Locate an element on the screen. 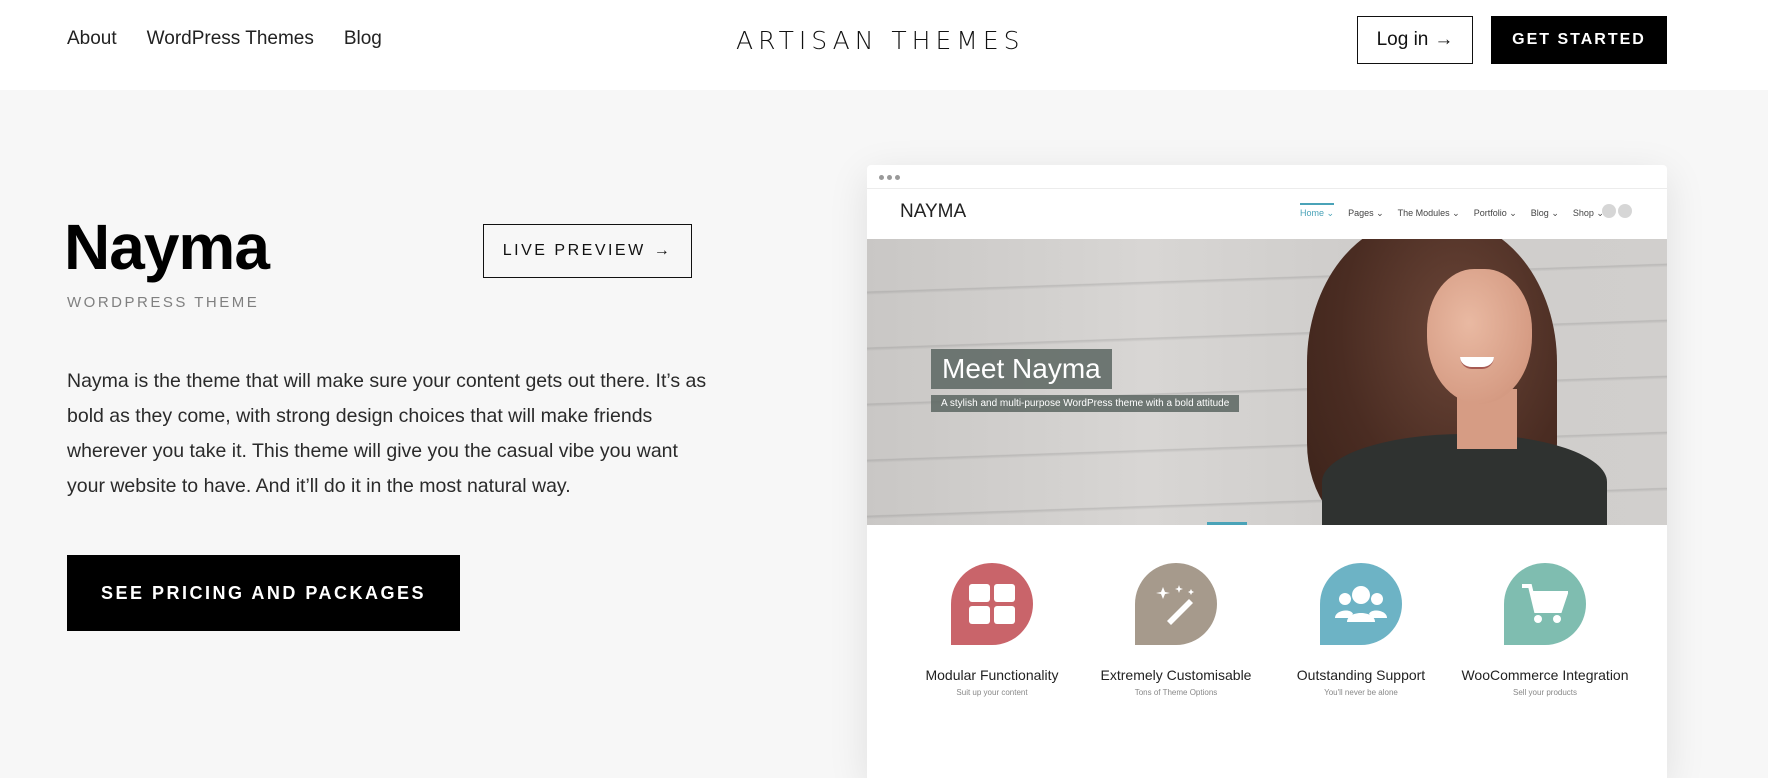  mock-menu-label: Blog is located at coordinates (1539, 213).